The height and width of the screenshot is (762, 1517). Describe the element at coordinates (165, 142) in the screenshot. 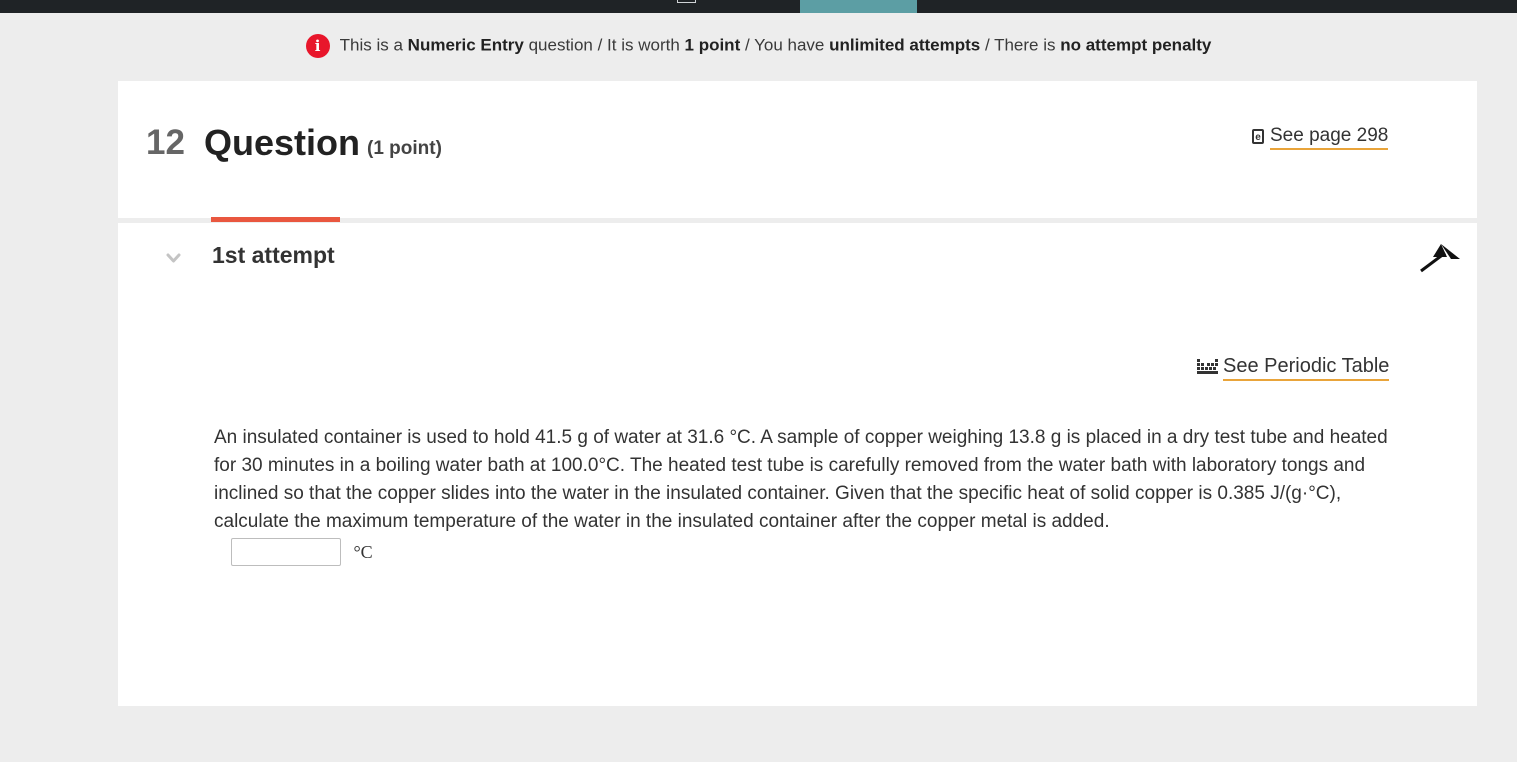

I see `question-number: 12` at that location.